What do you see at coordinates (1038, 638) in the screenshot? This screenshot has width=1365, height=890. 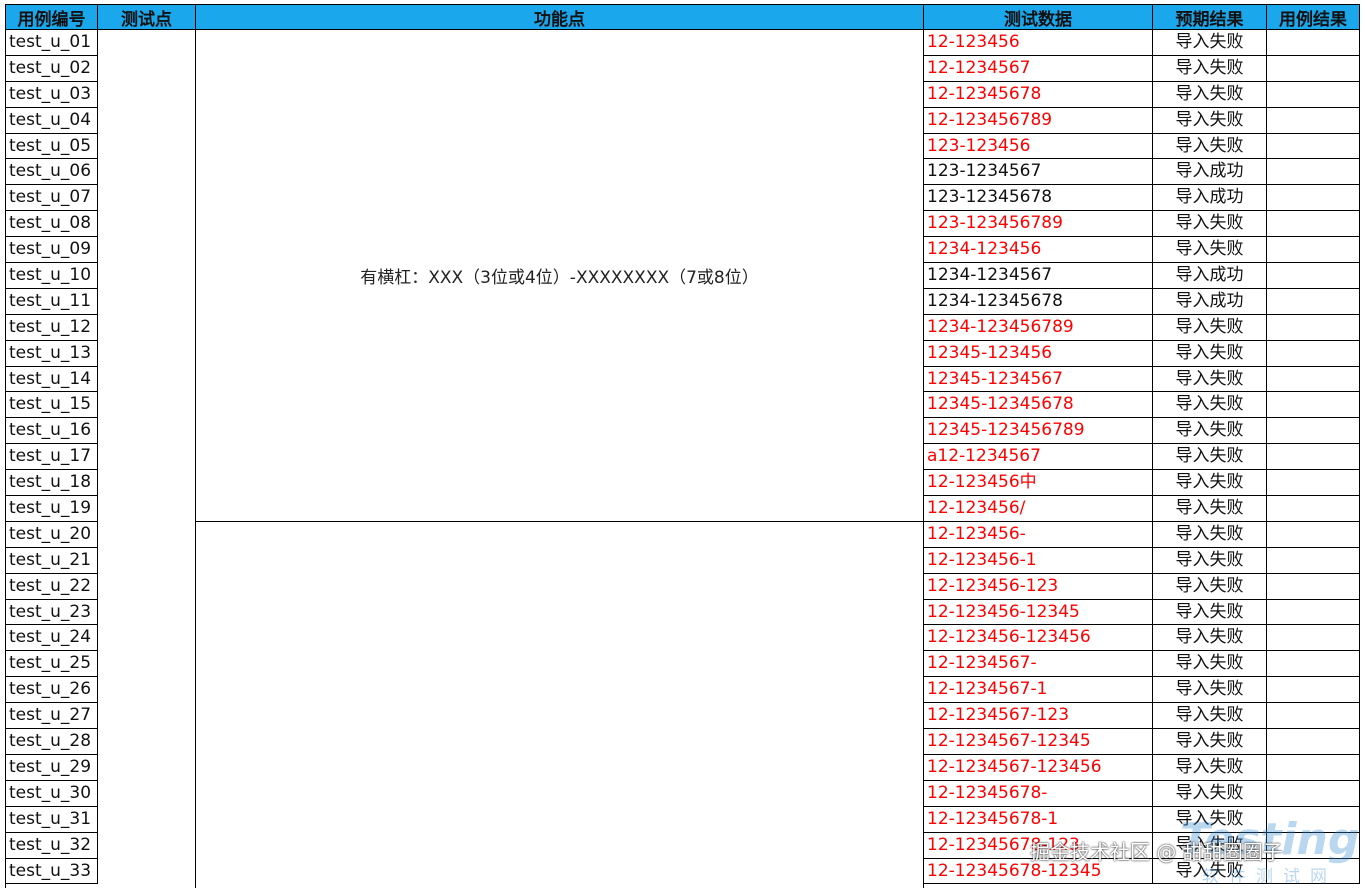 I see `test-data-cell: 12-123456-123456` at bounding box center [1038, 638].